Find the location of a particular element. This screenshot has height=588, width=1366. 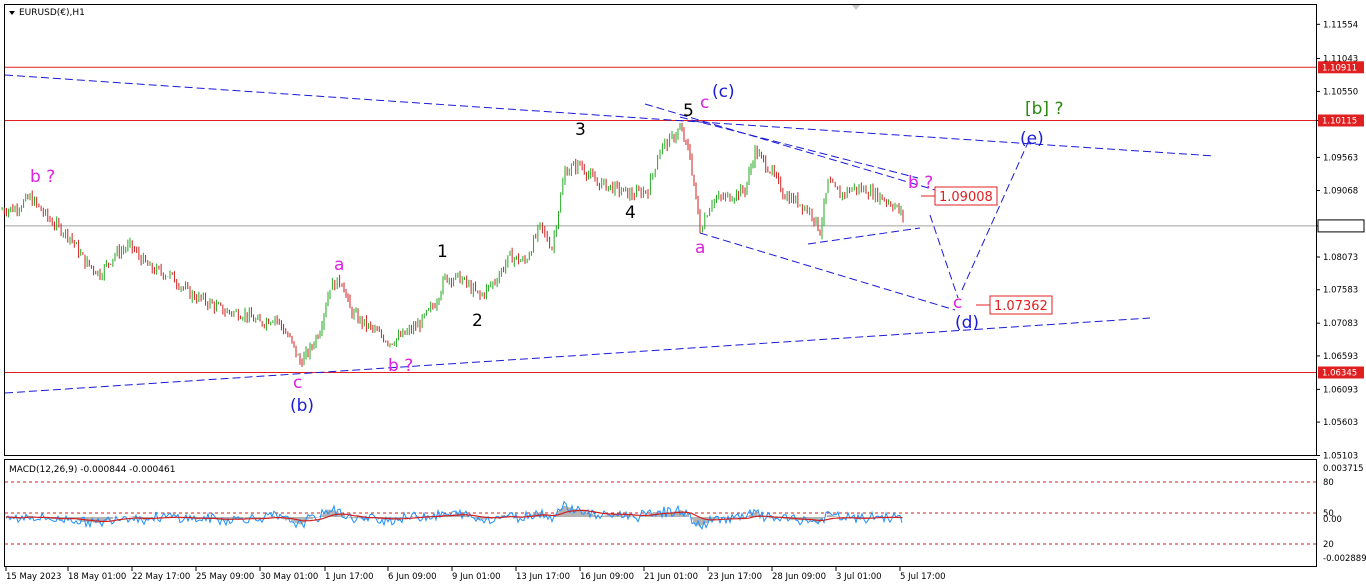

x-tick-label: 21 Jun 01:00 is located at coordinates (671, 577).